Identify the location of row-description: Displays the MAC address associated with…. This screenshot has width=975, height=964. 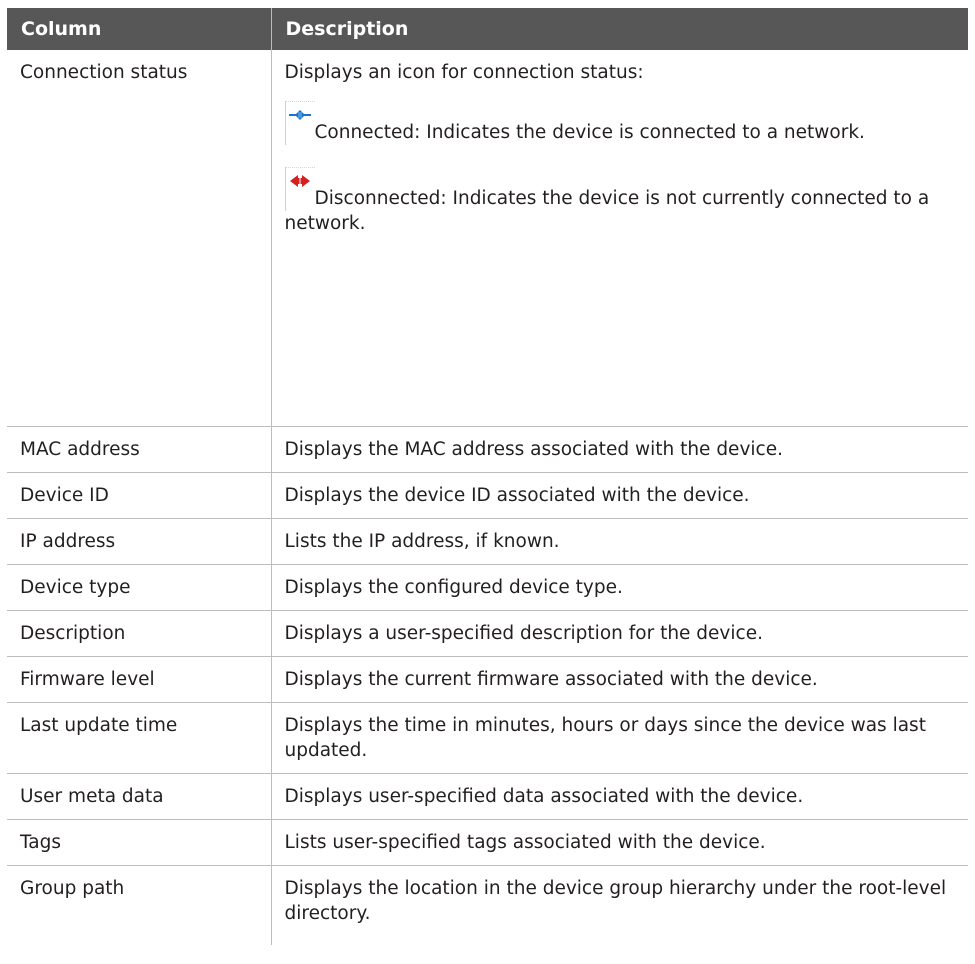
(619, 449).